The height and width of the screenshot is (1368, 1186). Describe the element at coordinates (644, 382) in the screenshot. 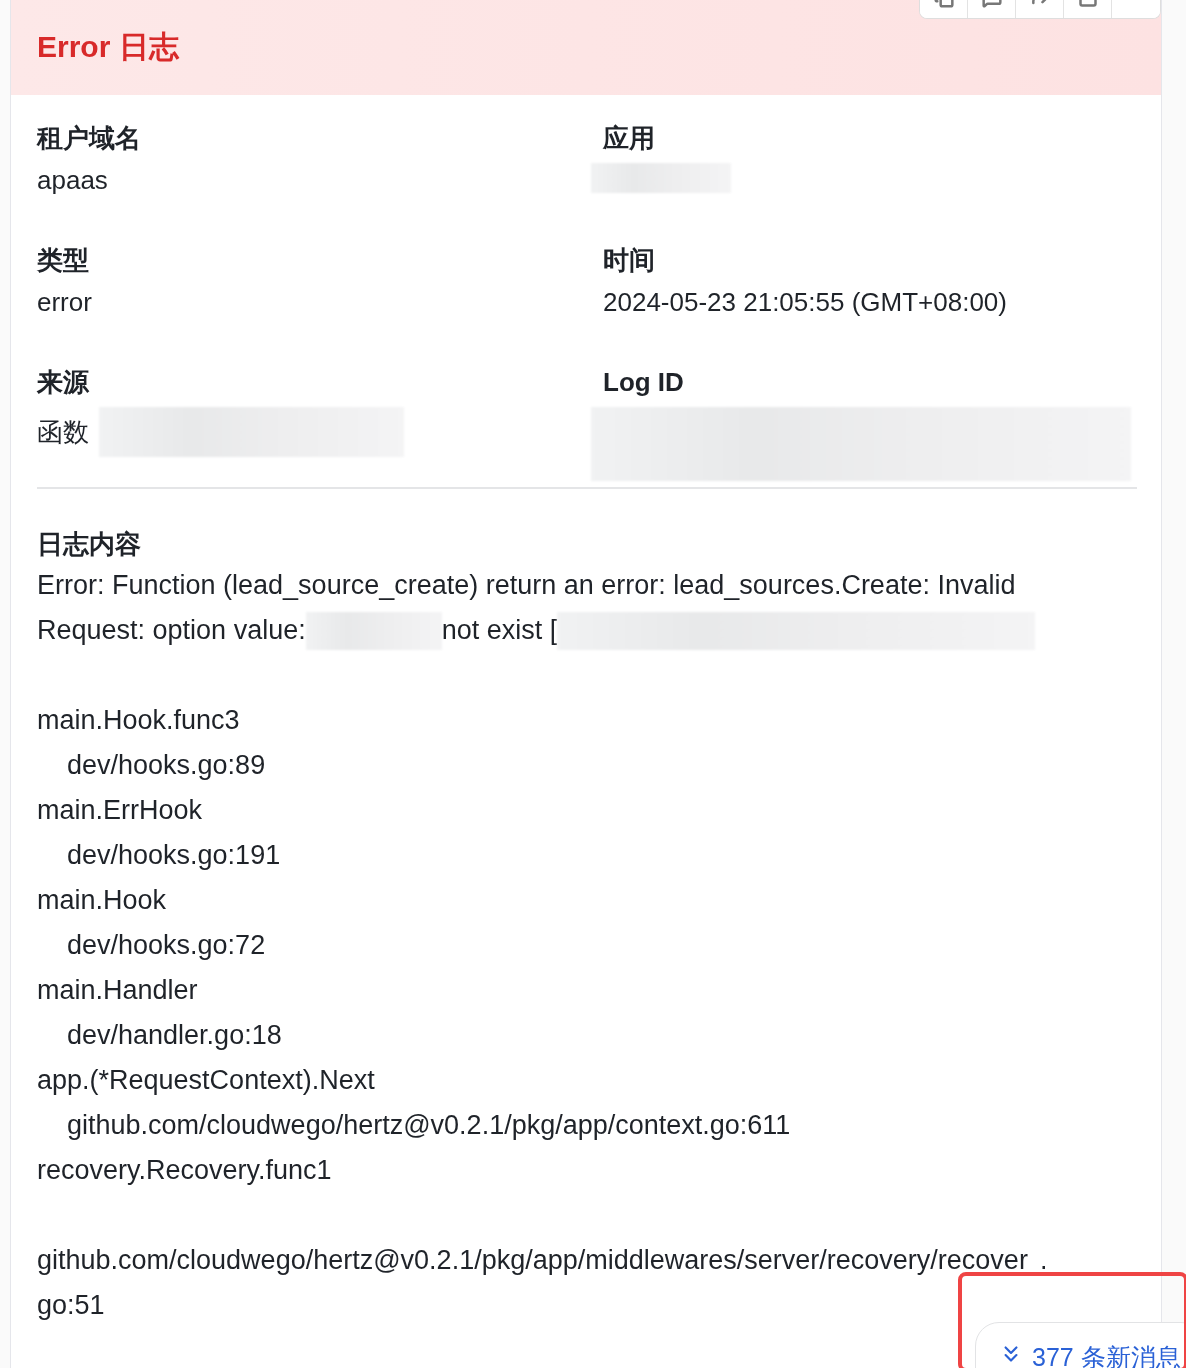

I see `field-label: Log ID` at that location.